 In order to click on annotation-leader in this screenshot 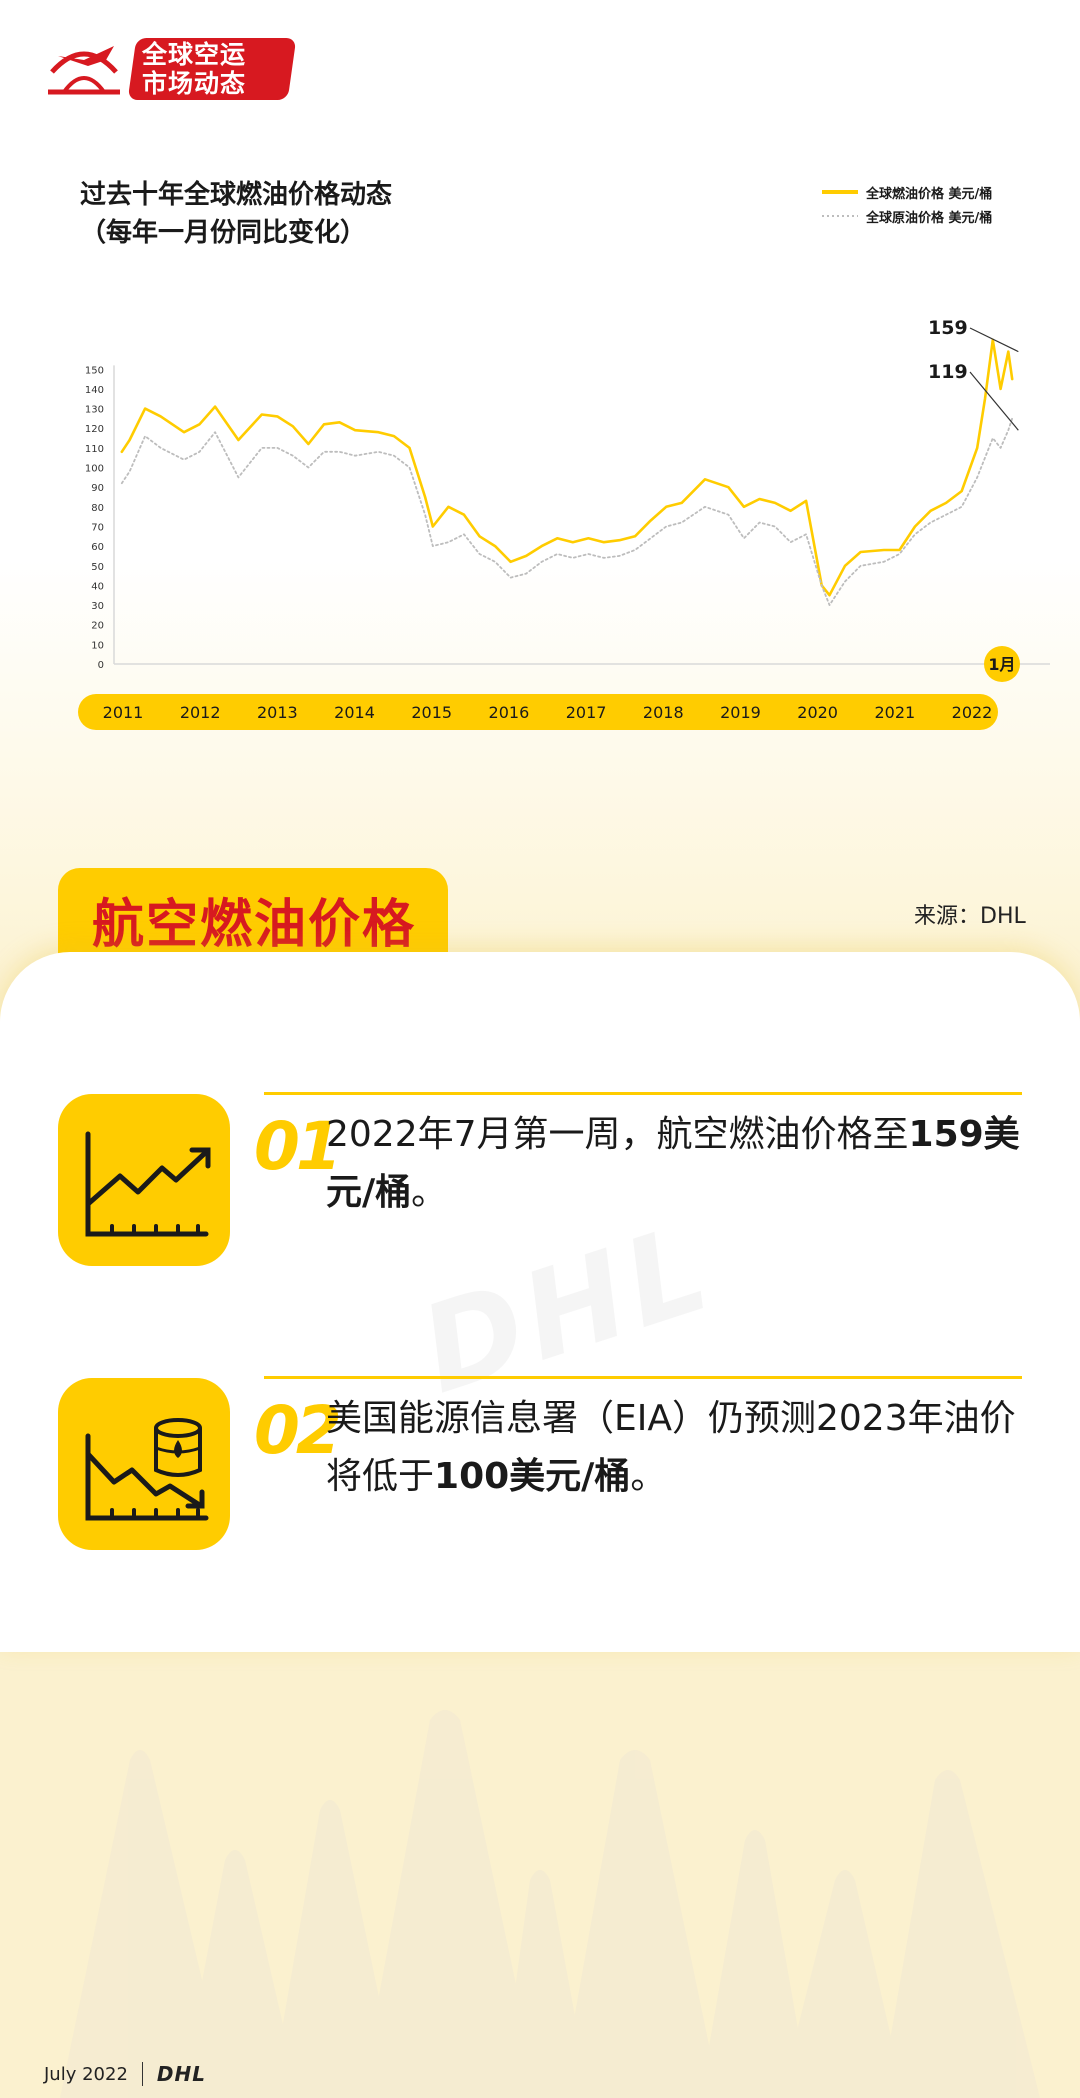, I will do `click(994, 401)`.